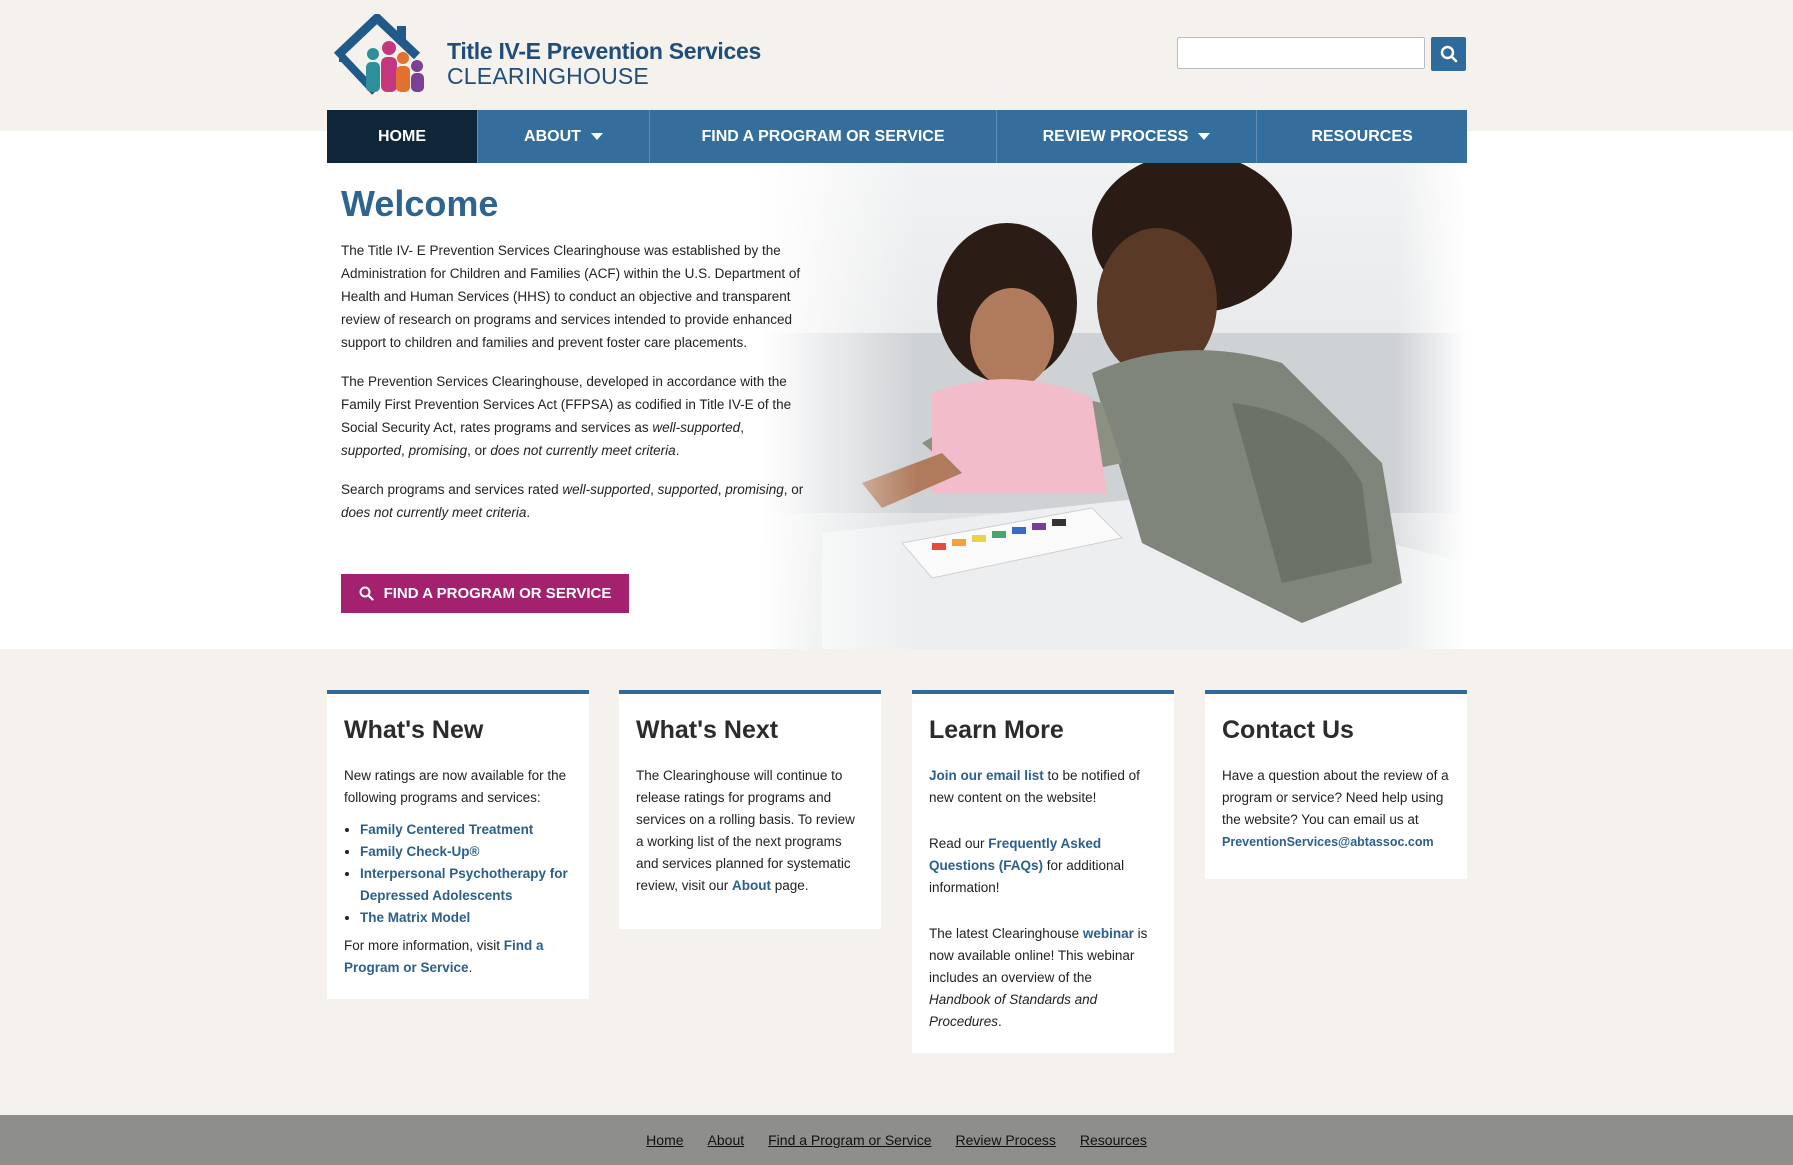  I want to click on logo-subtitle: CLEARINGHOUSE, so click(548, 76).